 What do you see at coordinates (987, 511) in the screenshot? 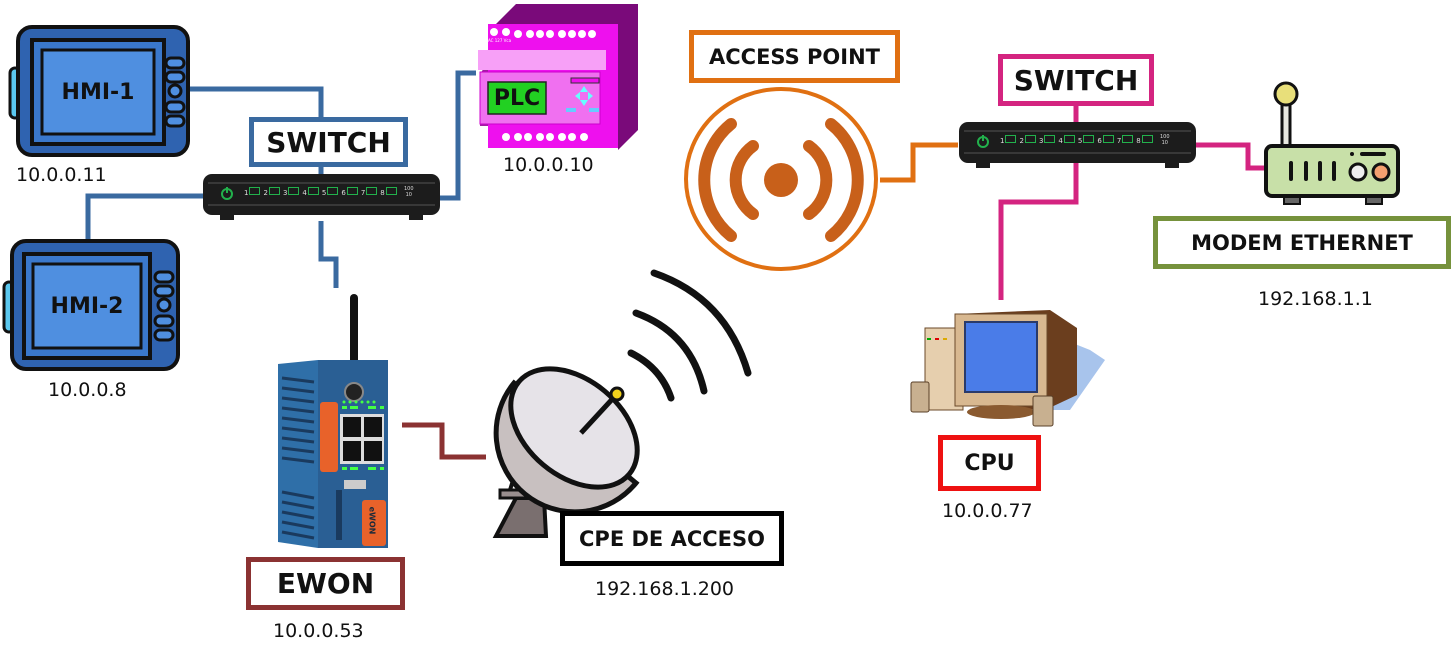
I see `cpu-ip: 10.0.0.77` at bounding box center [987, 511].